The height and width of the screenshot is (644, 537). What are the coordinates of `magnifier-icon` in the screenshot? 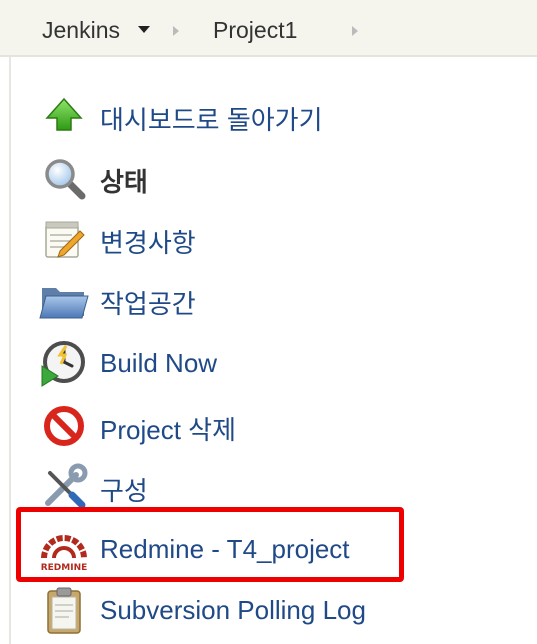 It's located at (64, 178).